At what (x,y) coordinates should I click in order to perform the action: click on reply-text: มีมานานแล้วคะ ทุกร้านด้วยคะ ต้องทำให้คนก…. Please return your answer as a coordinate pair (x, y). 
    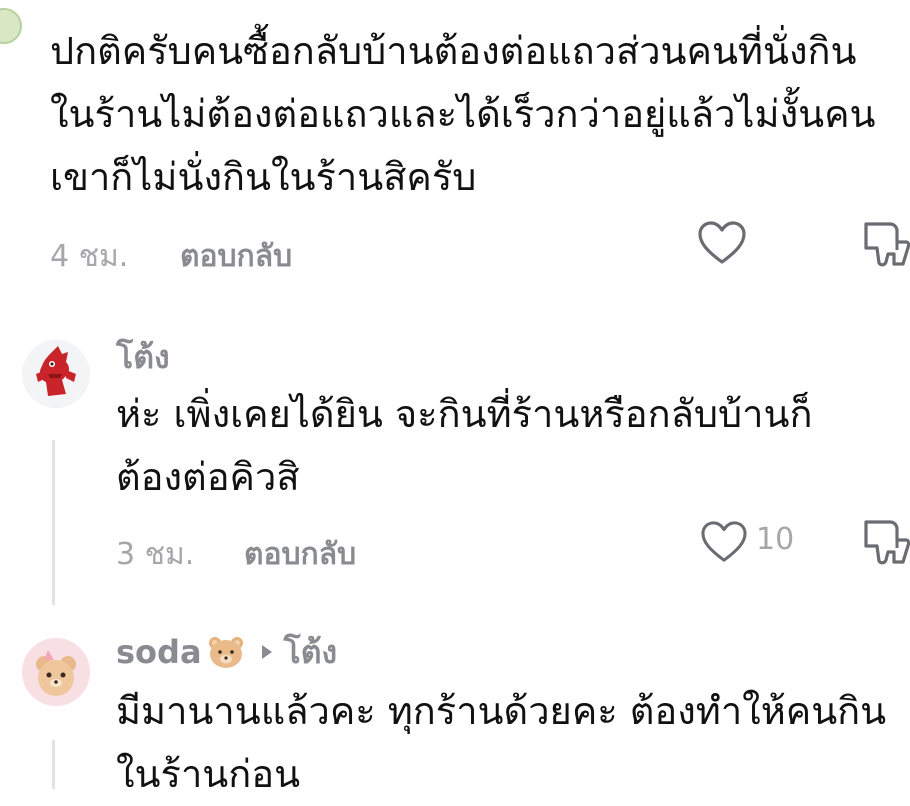
    Looking at the image, I should click on (501, 742).